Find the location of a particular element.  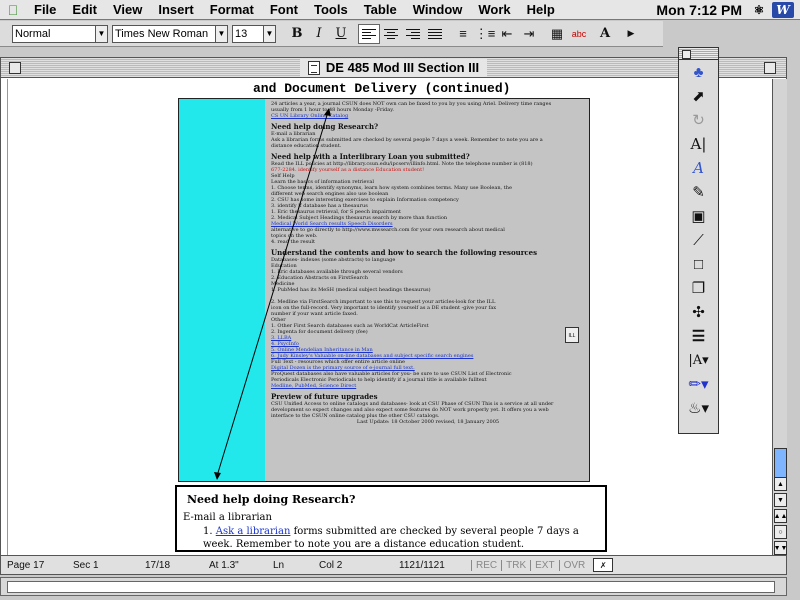

line-tool-icon: ⟋ is located at coordinates (698, 240).